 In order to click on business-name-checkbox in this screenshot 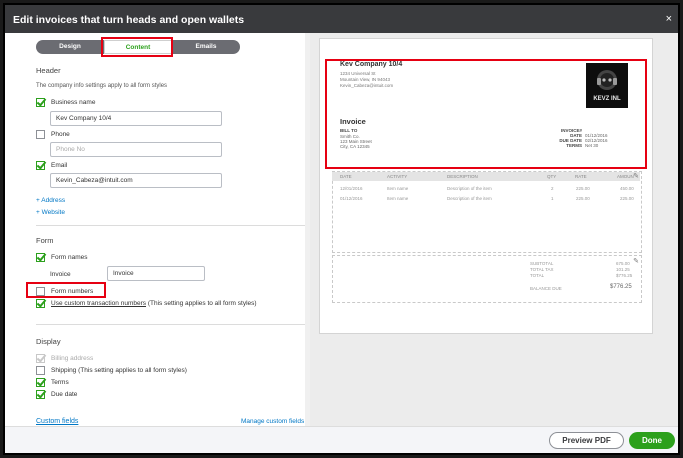, I will do `click(40, 102)`.